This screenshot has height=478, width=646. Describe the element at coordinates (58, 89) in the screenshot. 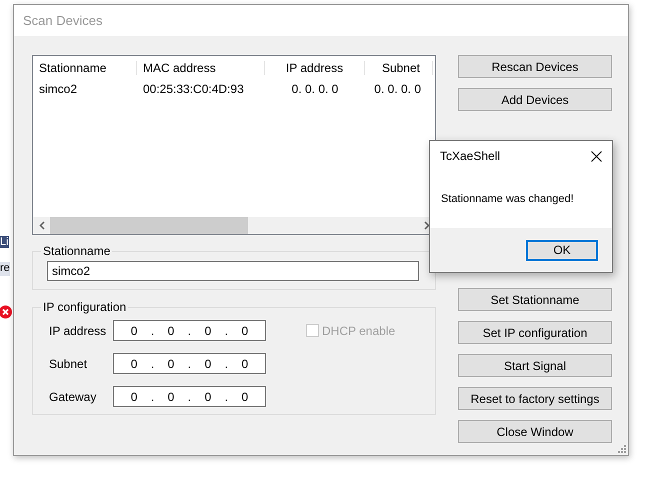

I see `table-cell-text: simco2` at that location.